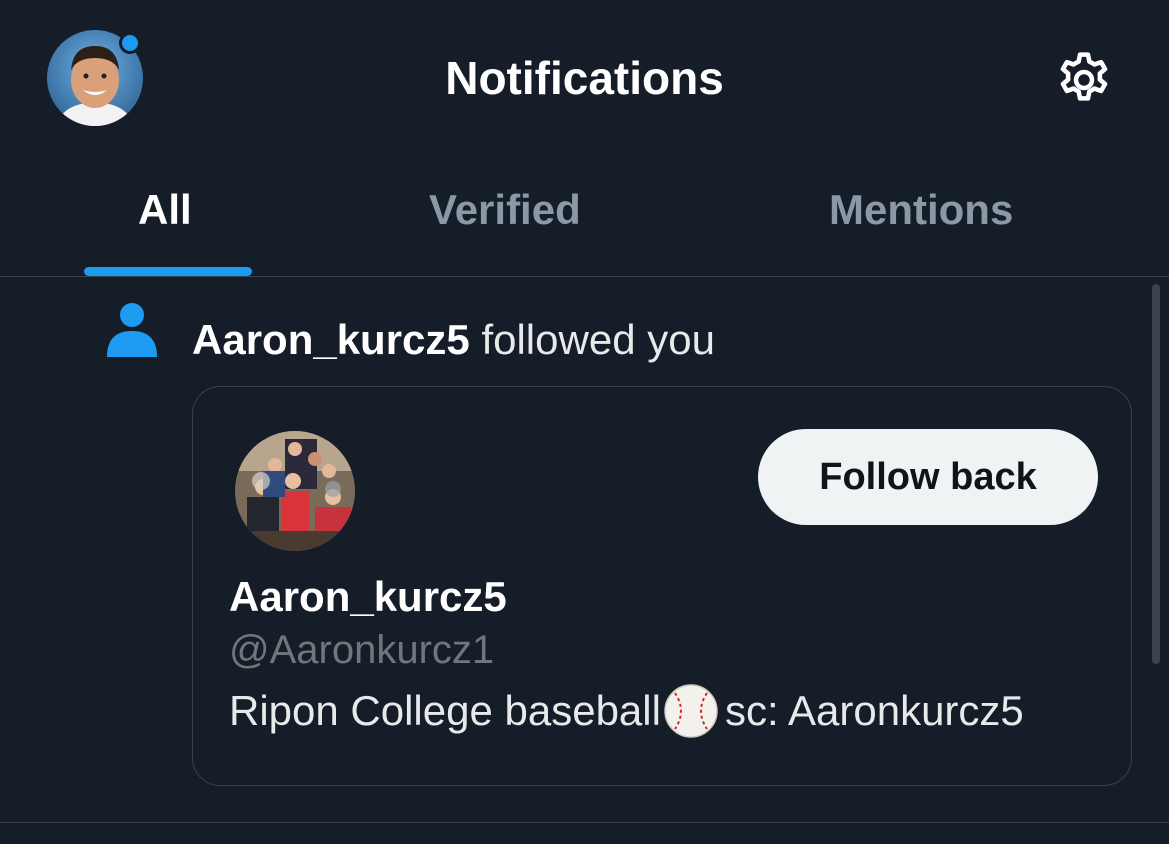  I want to click on tab-mentions: Mentions, so click(921, 210).